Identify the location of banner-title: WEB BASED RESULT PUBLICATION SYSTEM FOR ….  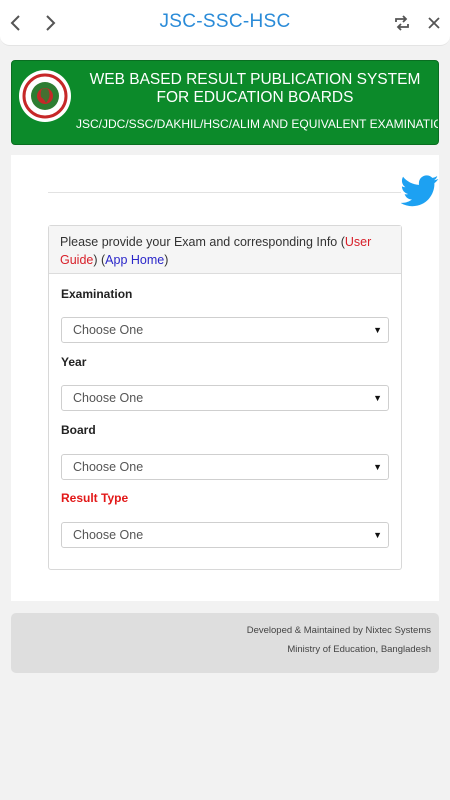
(255, 88).